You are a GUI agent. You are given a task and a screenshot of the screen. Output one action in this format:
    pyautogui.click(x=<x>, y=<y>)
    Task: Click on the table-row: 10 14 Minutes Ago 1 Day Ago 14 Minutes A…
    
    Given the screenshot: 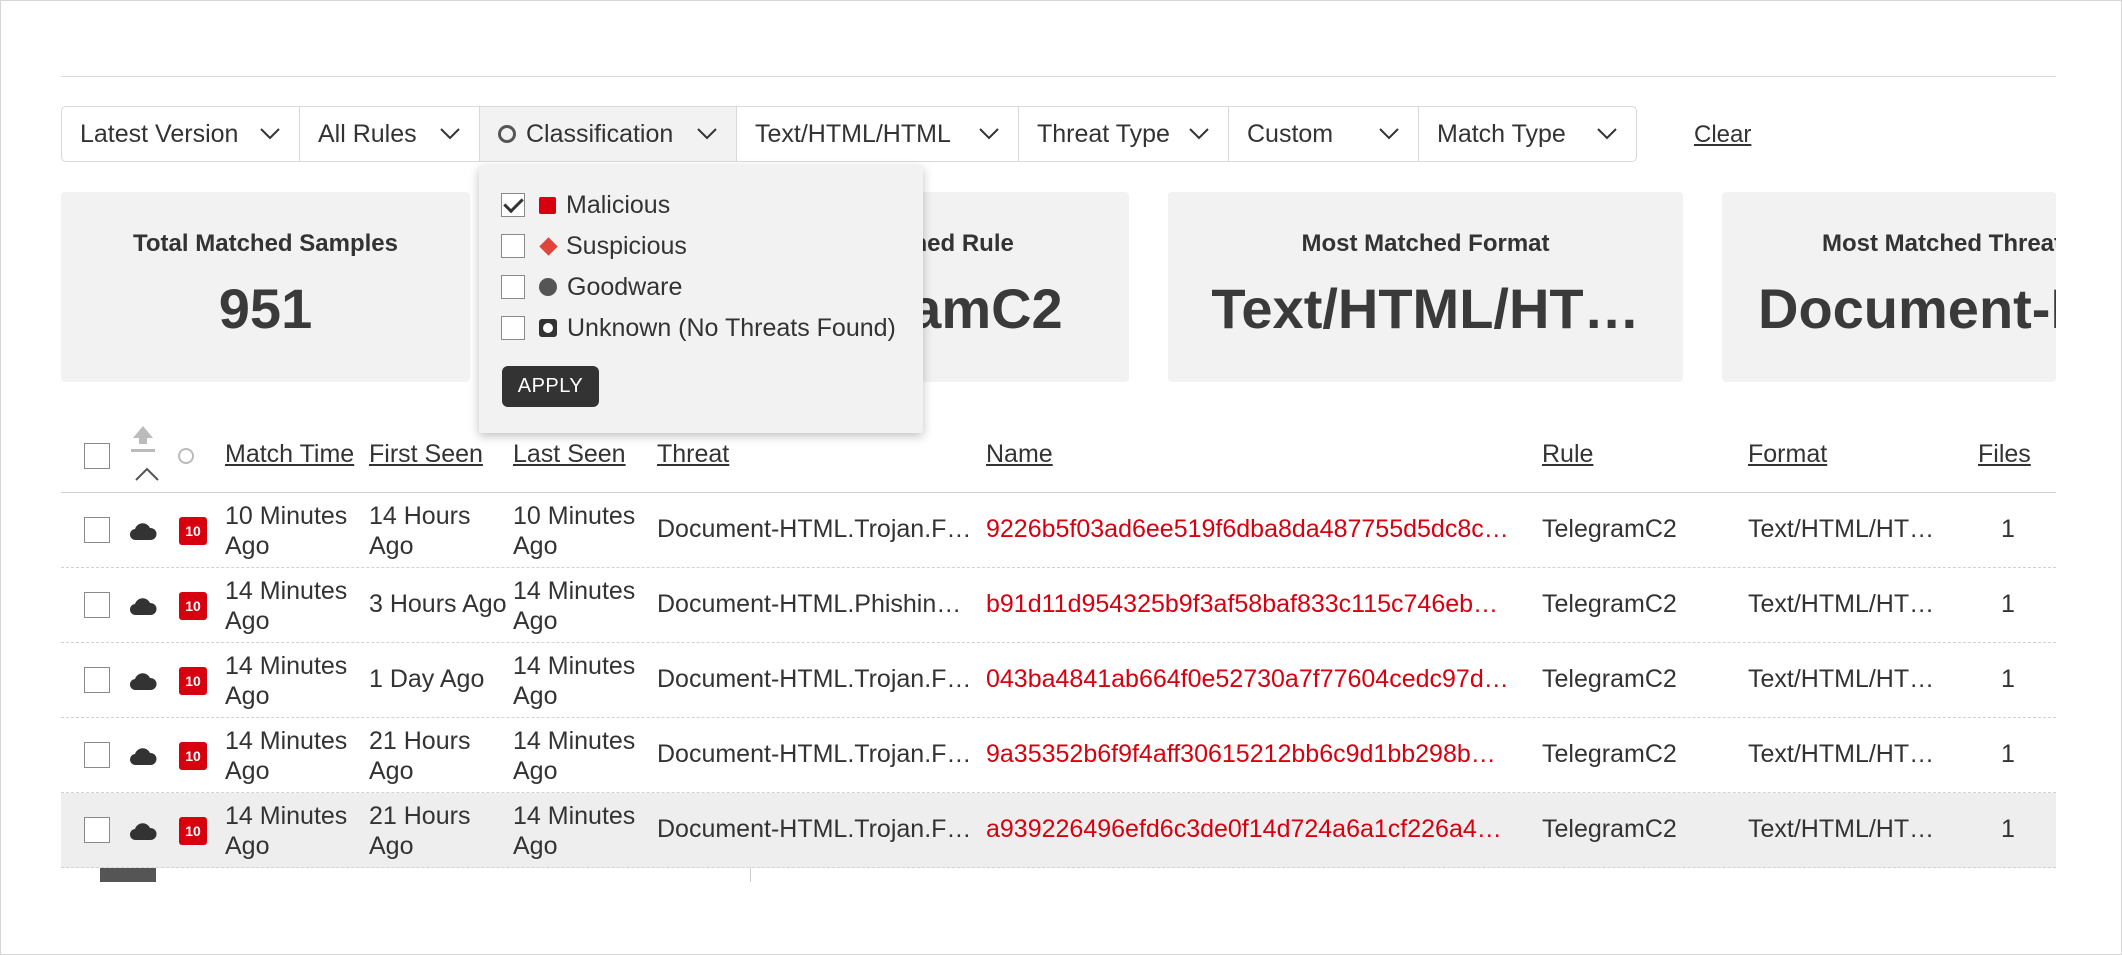 What is the action you would take?
    pyautogui.click(x=1058, y=680)
    